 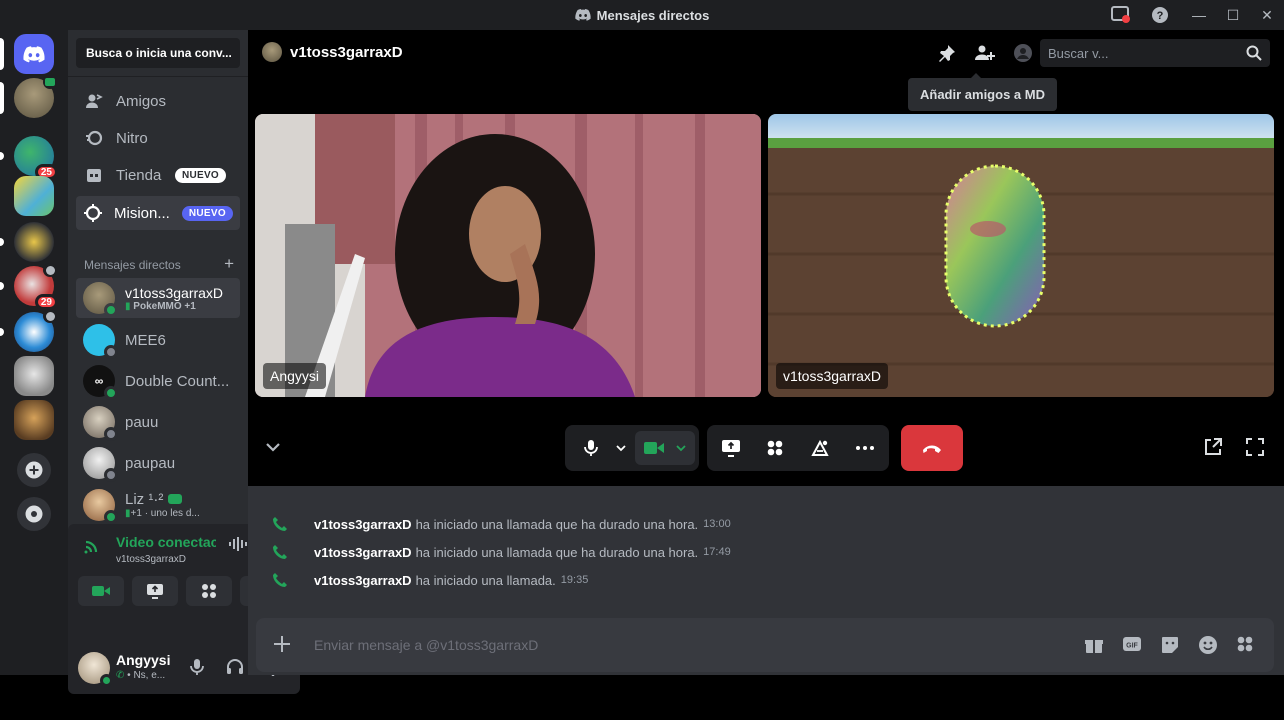 What do you see at coordinates (1132, 645) in the screenshot?
I see `gif-icon: GIF` at bounding box center [1132, 645].